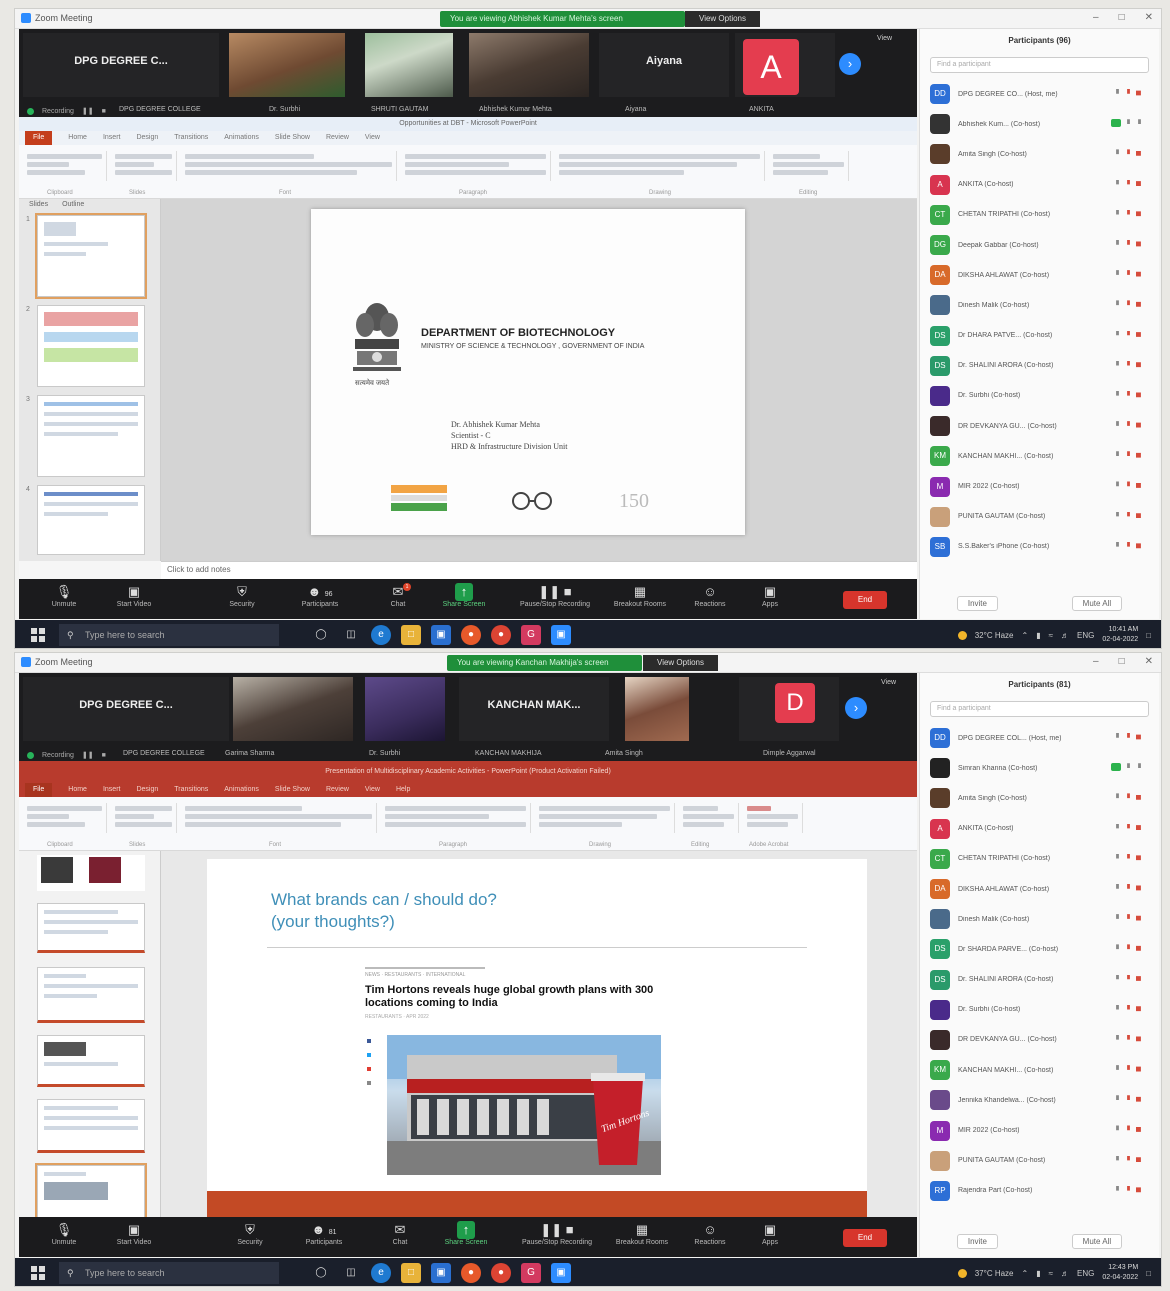 This screenshot has width=1170, height=1291. What do you see at coordinates (680, 663) in the screenshot?
I see `view-options-button: View Options` at bounding box center [680, 663].